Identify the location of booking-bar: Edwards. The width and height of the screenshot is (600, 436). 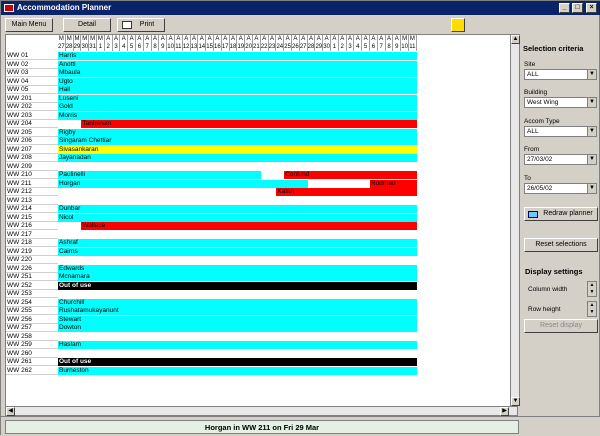
(237, 268).